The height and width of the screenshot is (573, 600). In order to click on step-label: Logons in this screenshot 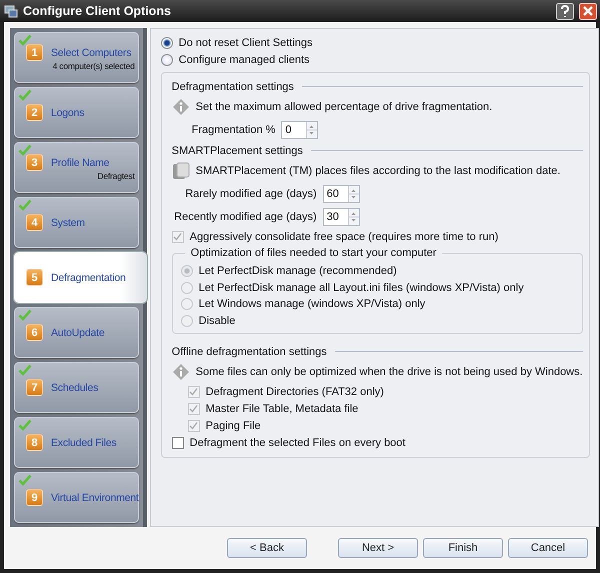, I will do `click(67, 112)`.